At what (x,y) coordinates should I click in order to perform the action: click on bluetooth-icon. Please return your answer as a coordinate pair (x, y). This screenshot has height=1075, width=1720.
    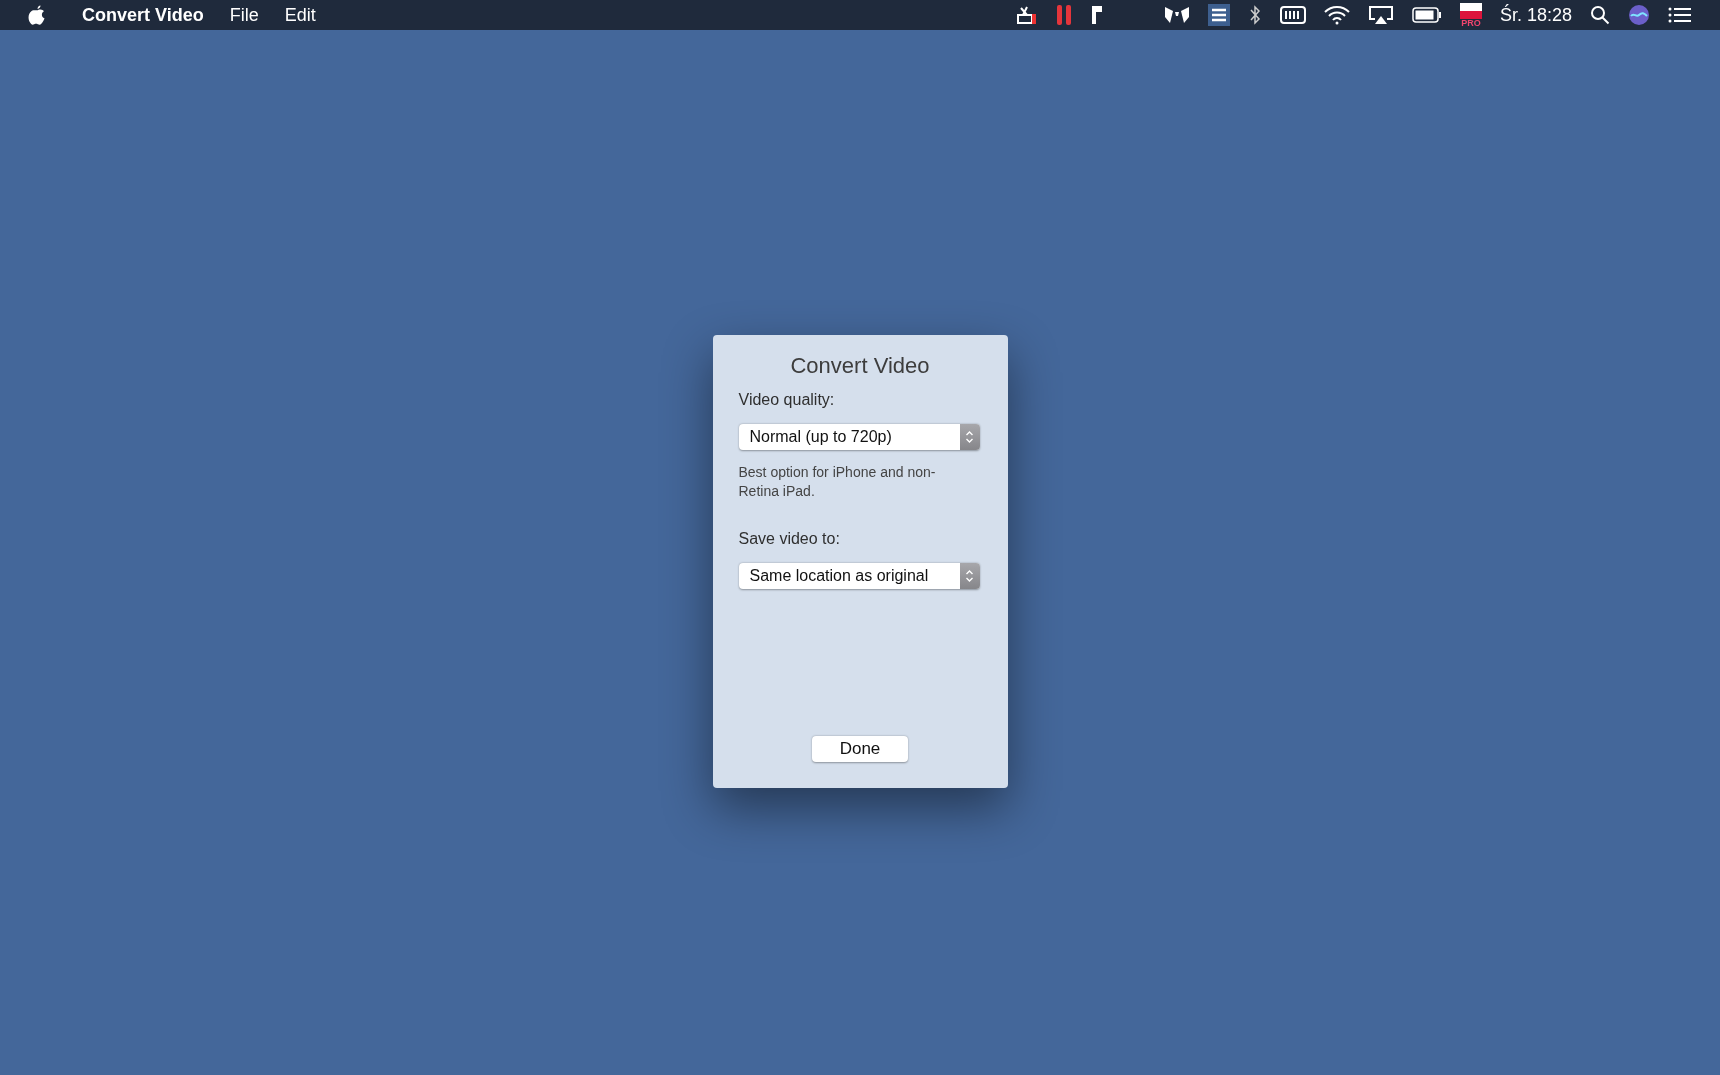
    Looking at the image, I should click on (1254, 15).